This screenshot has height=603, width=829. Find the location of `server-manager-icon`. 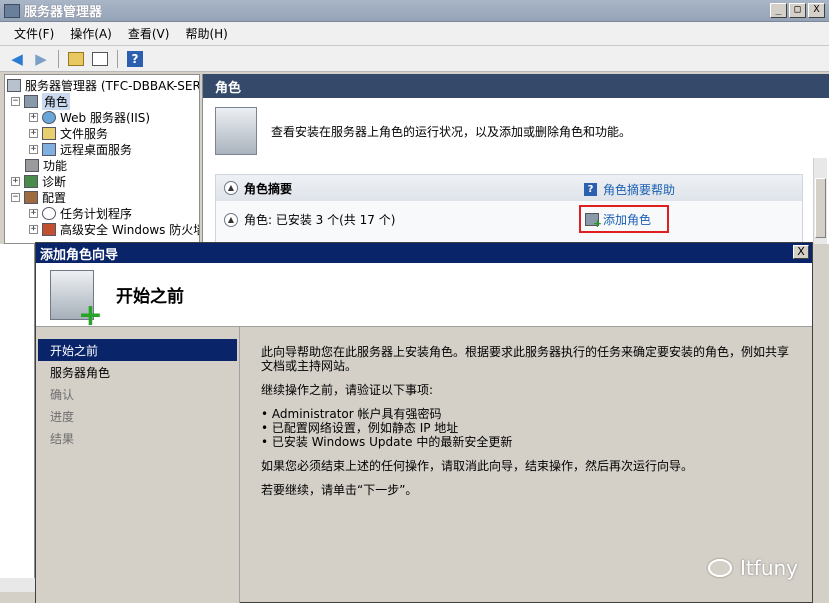

server-manager-icon is located at coordinates (12, 10).